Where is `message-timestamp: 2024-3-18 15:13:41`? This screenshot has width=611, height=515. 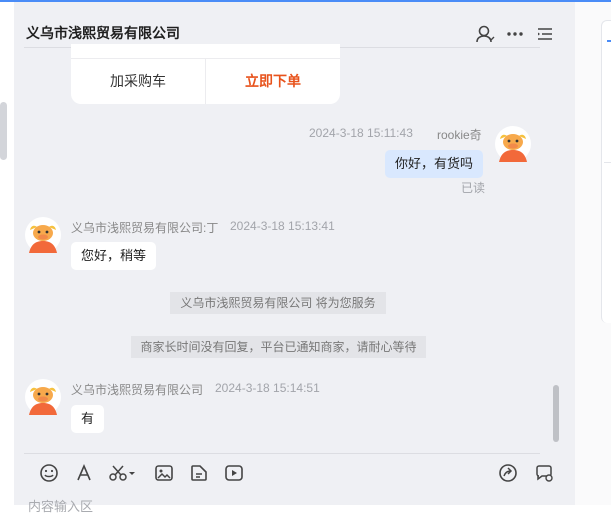 message-timestamp: 2024-3-18 15:13:41 is located at coordinates (282, 226).